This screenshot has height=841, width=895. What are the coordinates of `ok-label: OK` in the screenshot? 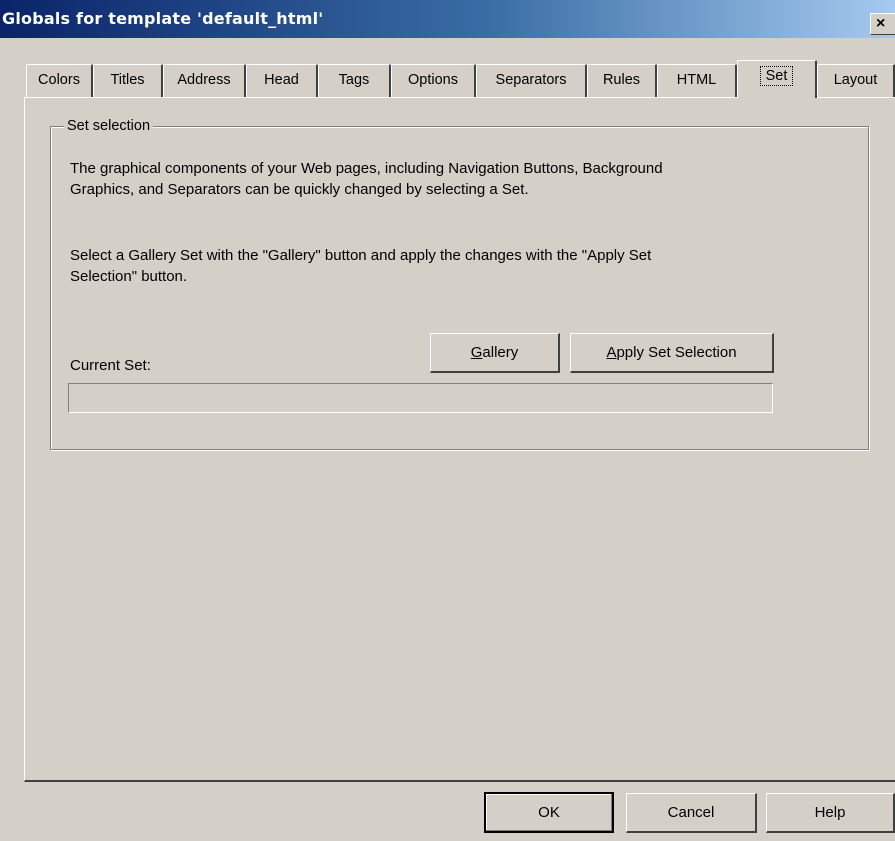 It's located at (549, 812).